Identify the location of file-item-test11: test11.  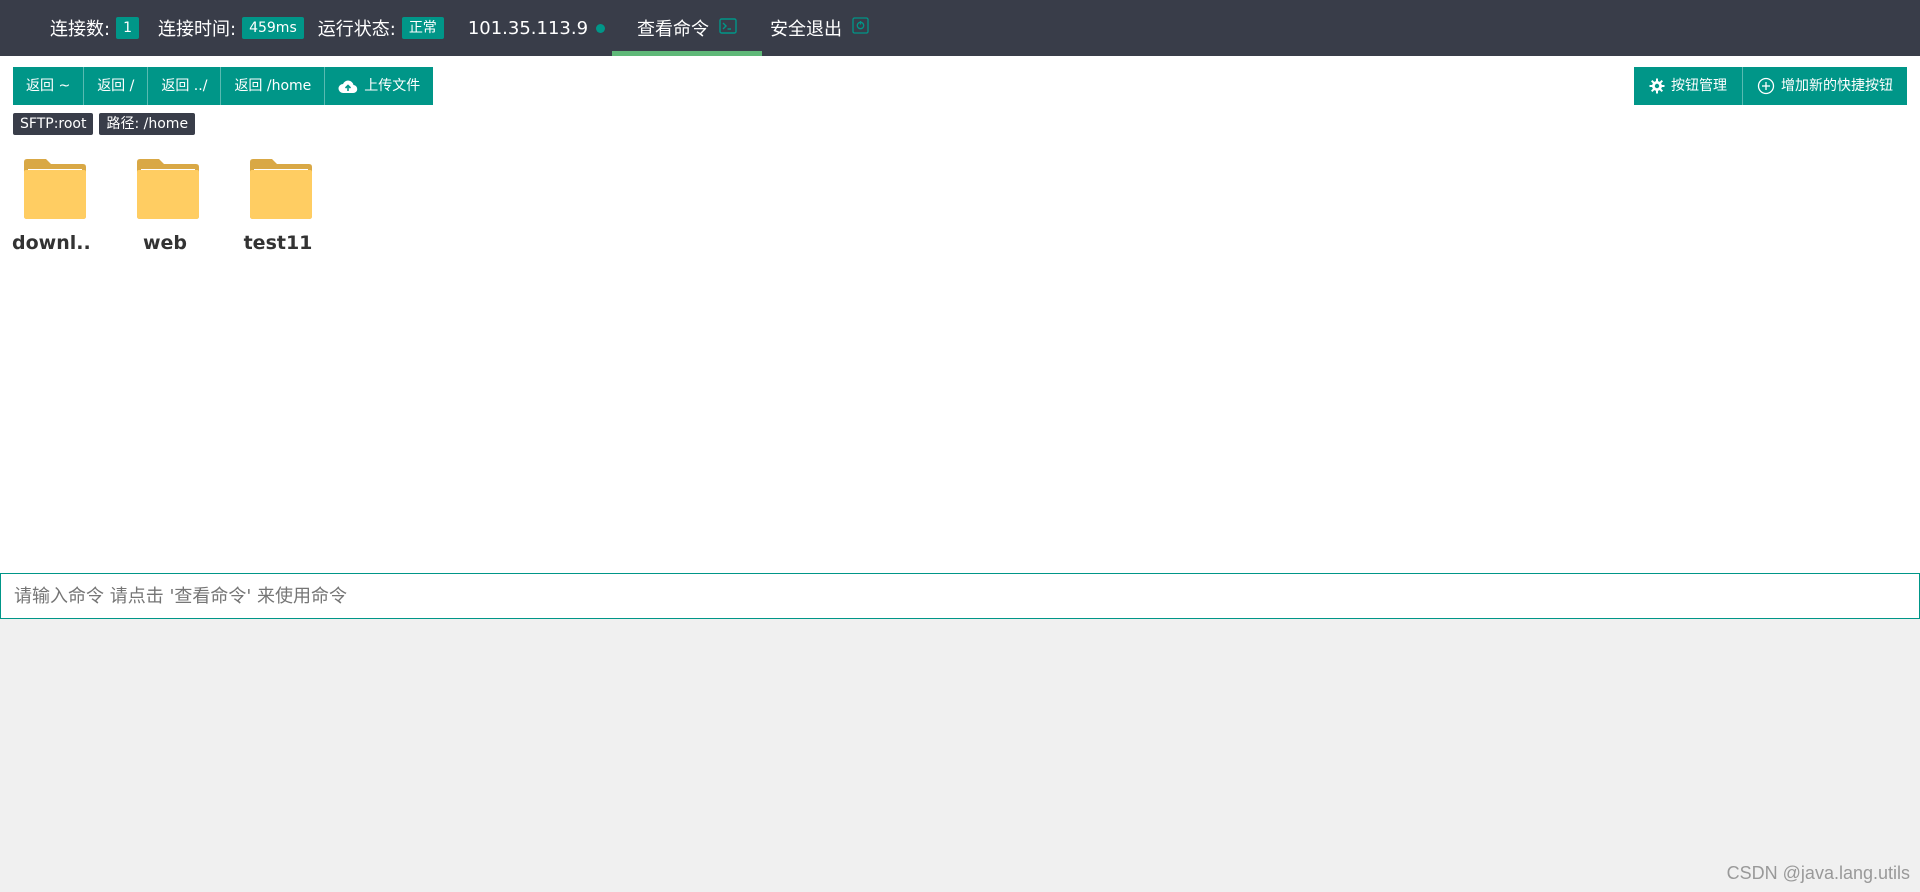
(294, 206).